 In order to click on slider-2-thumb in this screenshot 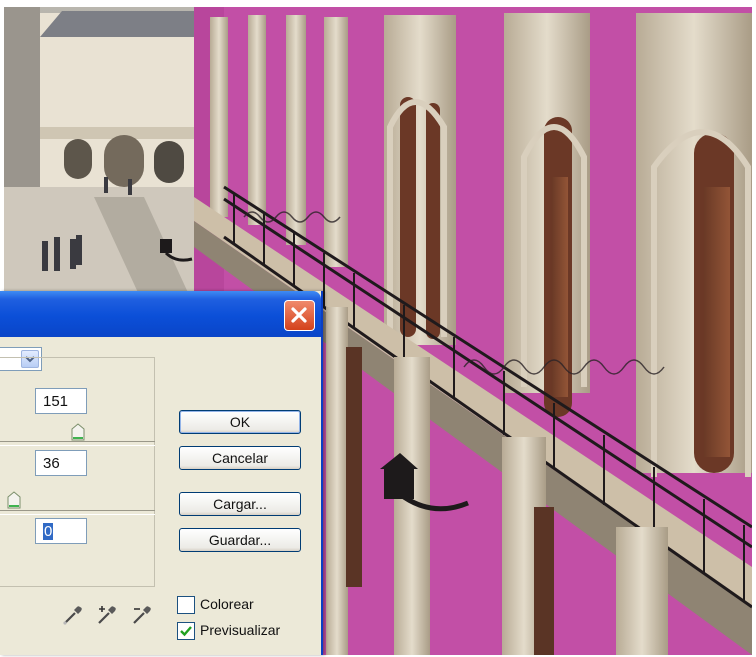, I will do `click(14, 500)`.